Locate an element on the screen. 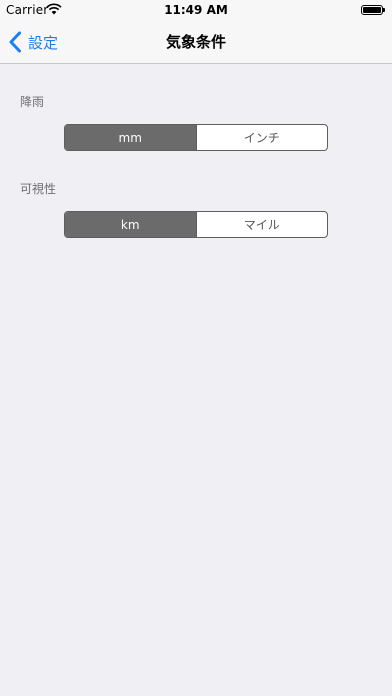 This screenshot has width=392, height=696. rain-unit-segmented-control: mm インチ is located at coordinates (196, 137).